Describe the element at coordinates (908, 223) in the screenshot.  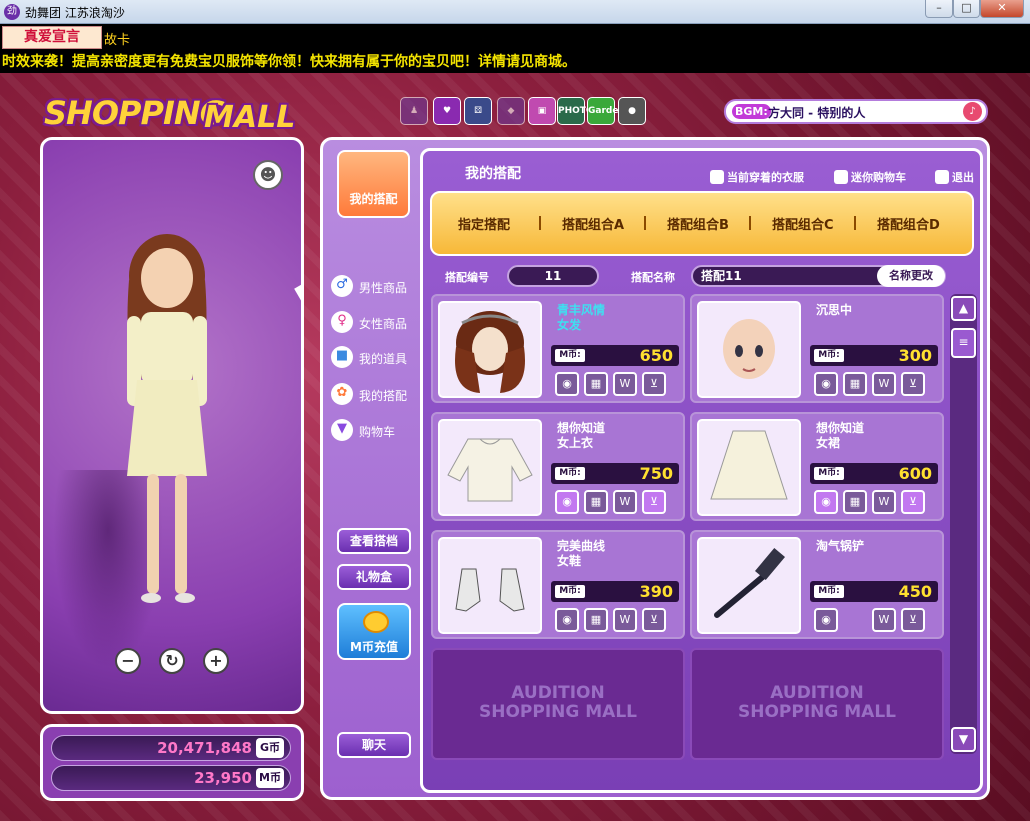
I see `tab-combo-d: 搭配组合D` at that location.